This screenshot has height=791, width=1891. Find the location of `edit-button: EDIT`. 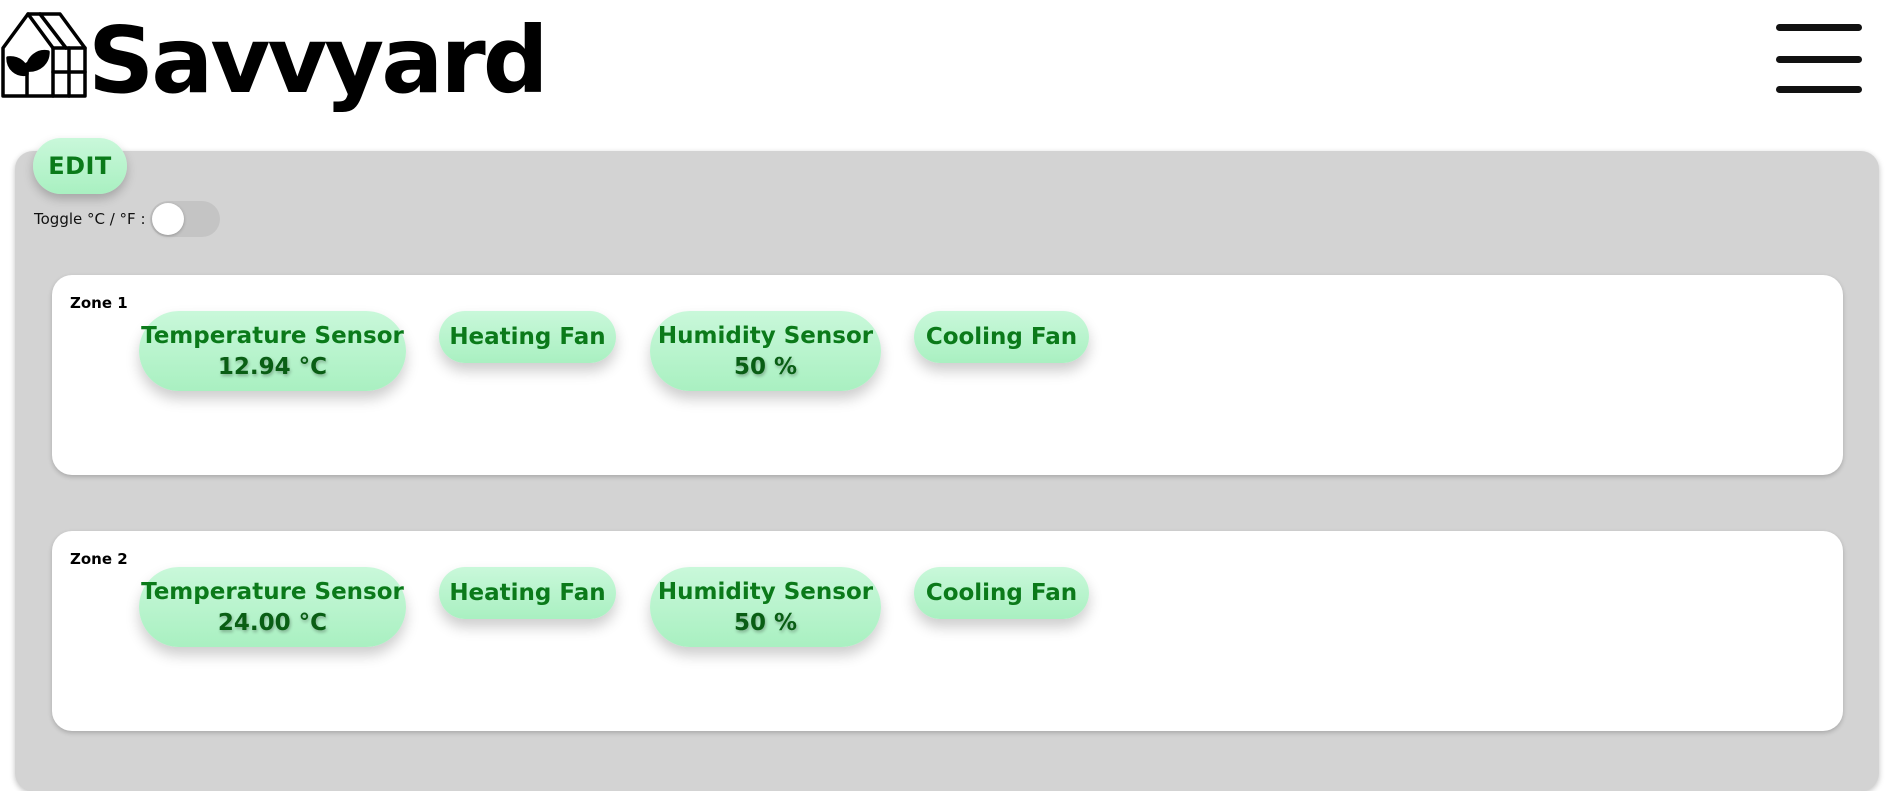

edit-button: EDIT is located at coordinates (80, 166).